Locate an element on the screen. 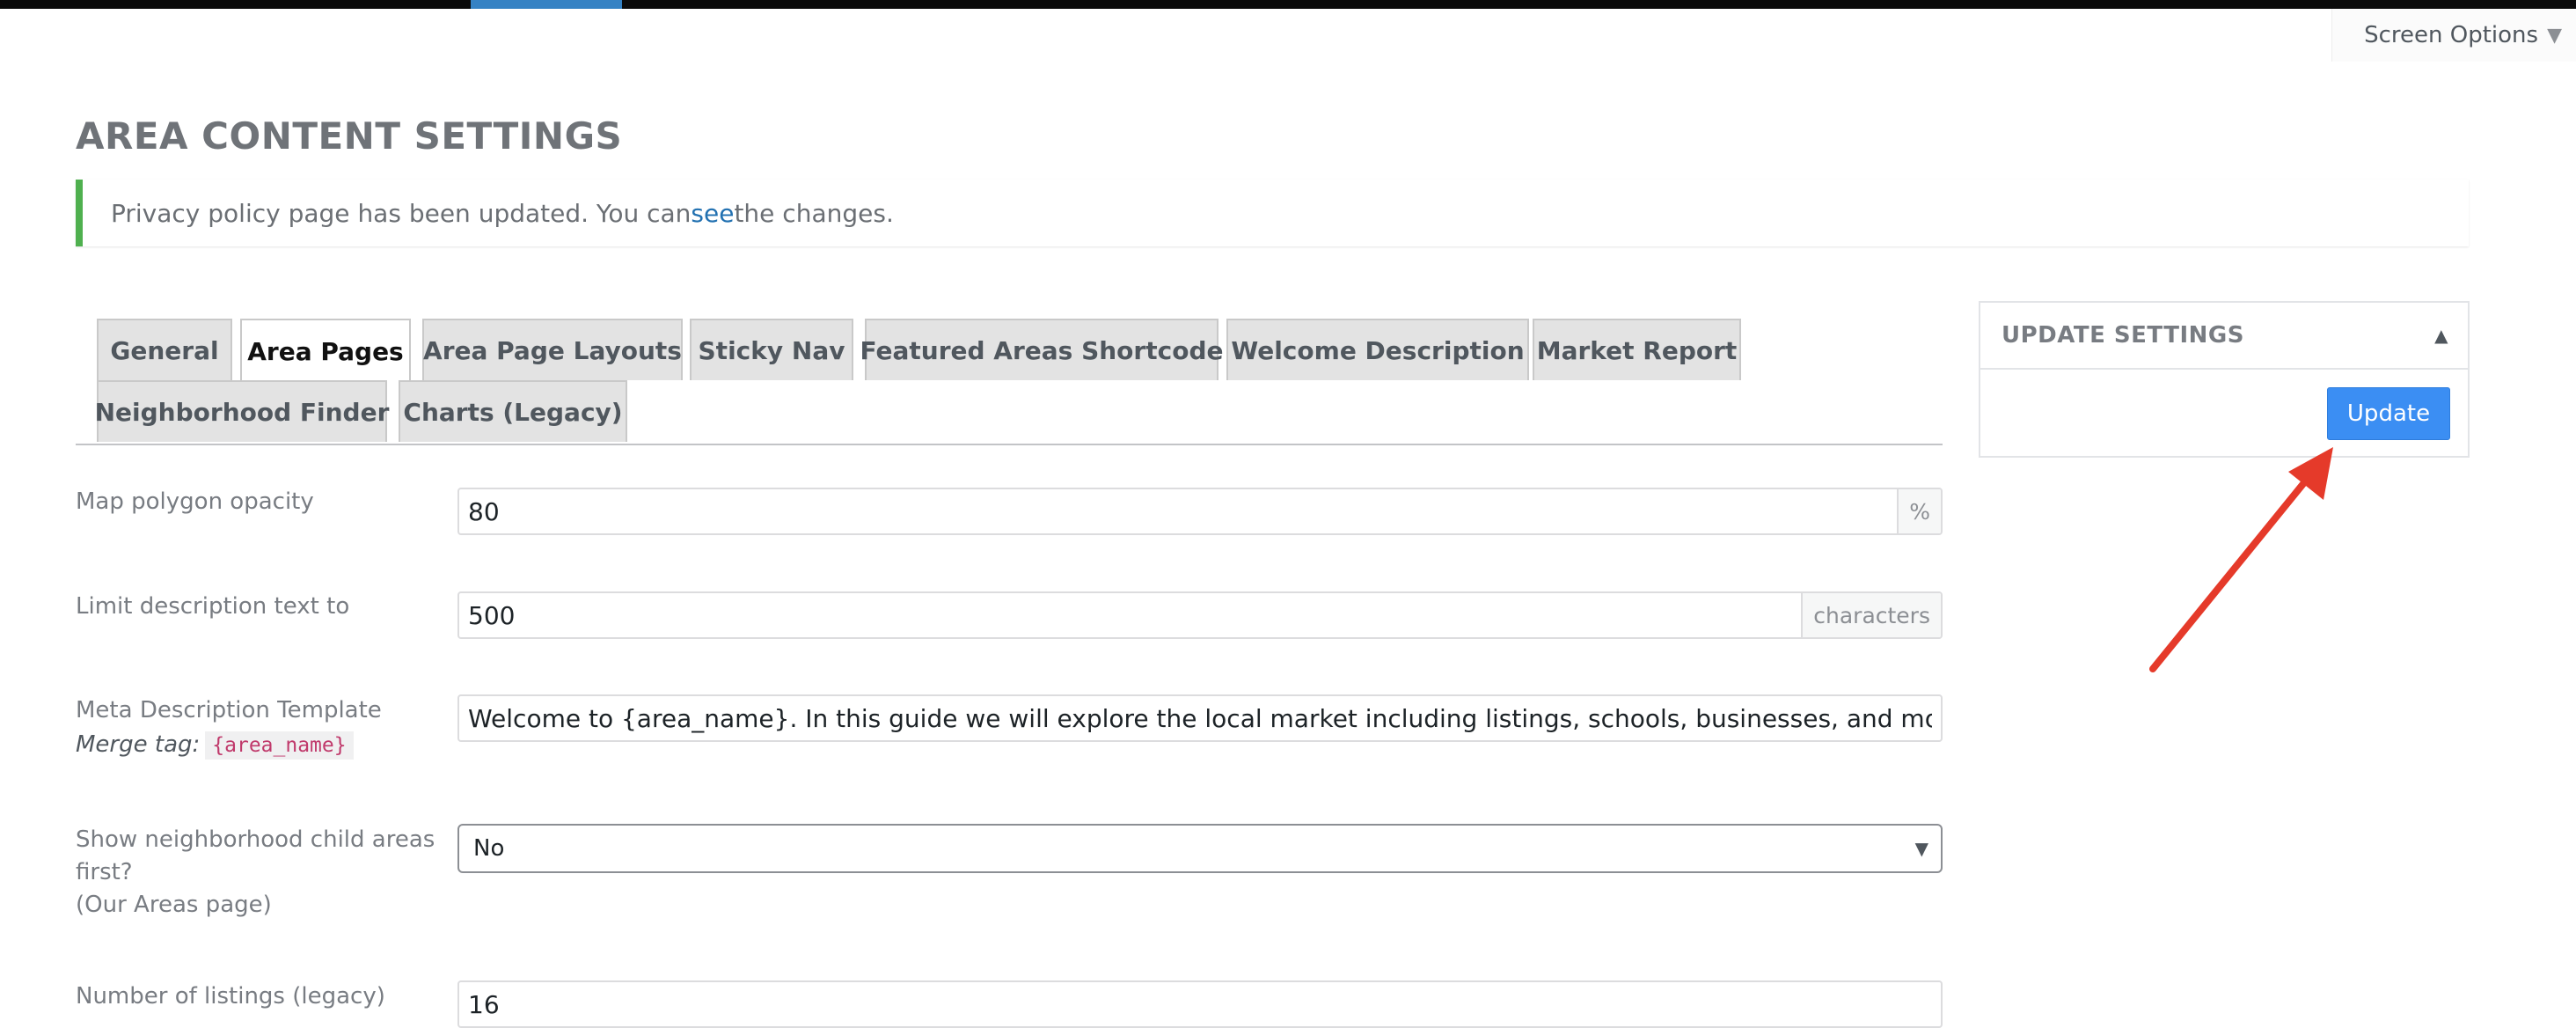  meta-description-field is located at coordinates (1200, 718).